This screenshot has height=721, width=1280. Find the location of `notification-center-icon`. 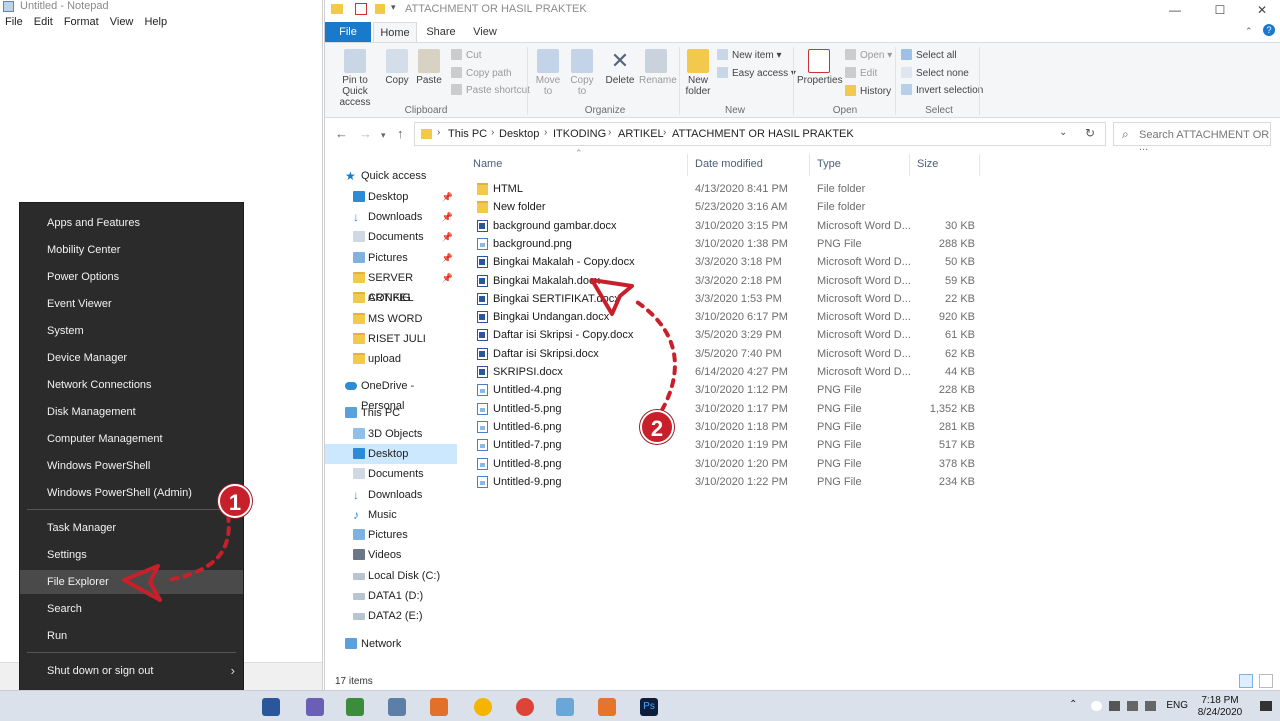

notification-center-icon is located at coordinates (1266, 706).